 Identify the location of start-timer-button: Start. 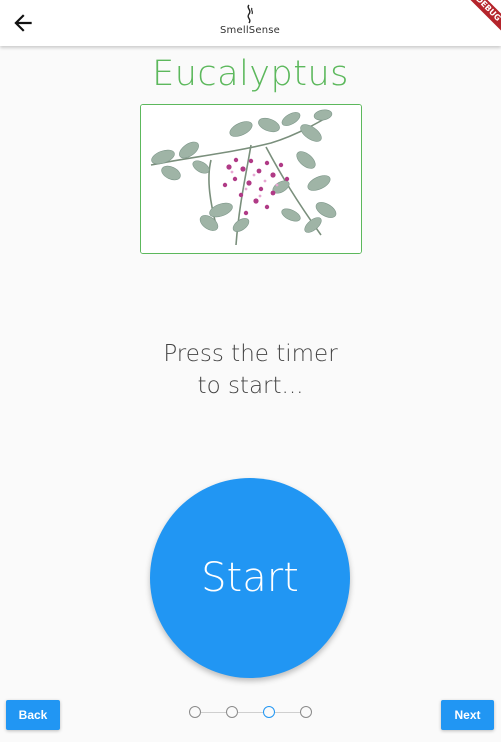
(250, 578).